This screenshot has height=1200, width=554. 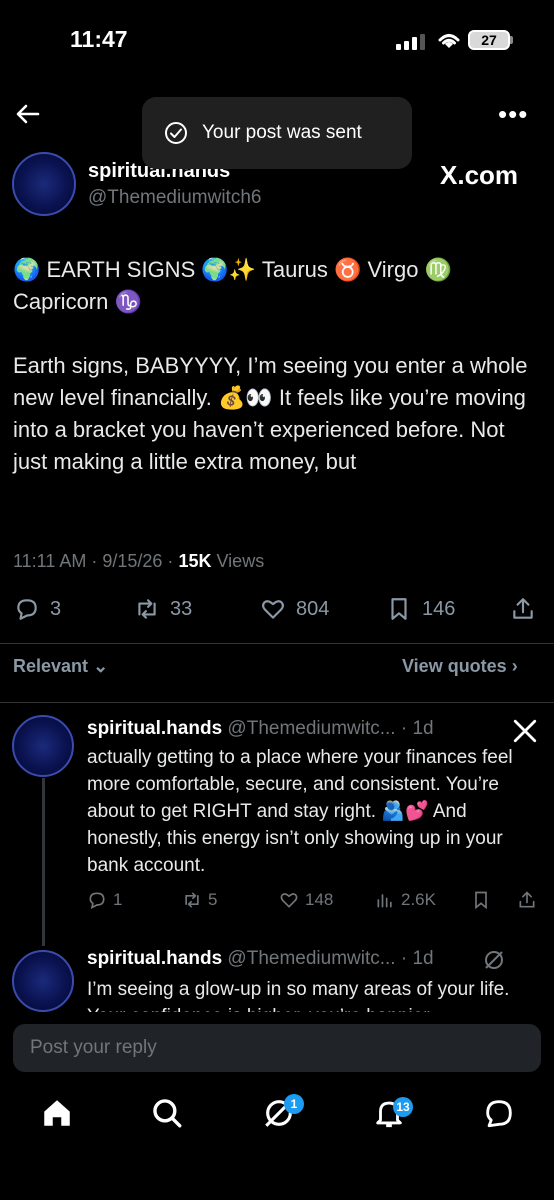 What do you see at coordinates (199, 900) in the screenshot?
I see `reply-repost-button: 5` at bounding box center [199, 900].